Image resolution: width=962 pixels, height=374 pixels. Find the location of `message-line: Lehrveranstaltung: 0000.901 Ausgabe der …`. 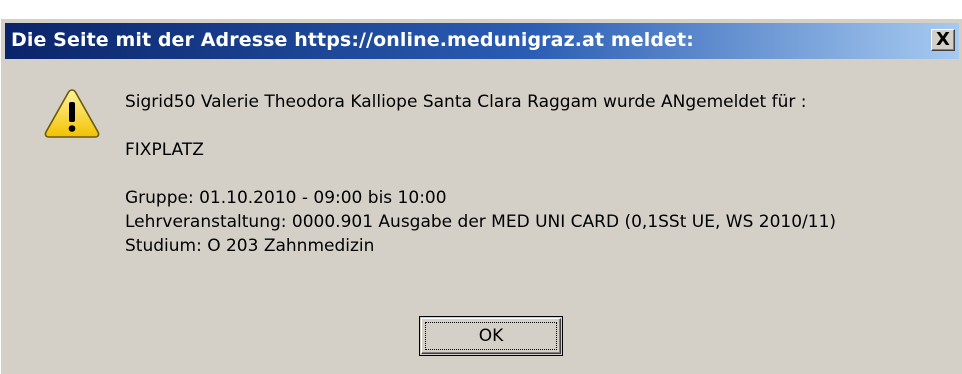

message-line: Lehrveranstaltung: 0000.901 Ausgabe der … is located at coordinates (481, 222).